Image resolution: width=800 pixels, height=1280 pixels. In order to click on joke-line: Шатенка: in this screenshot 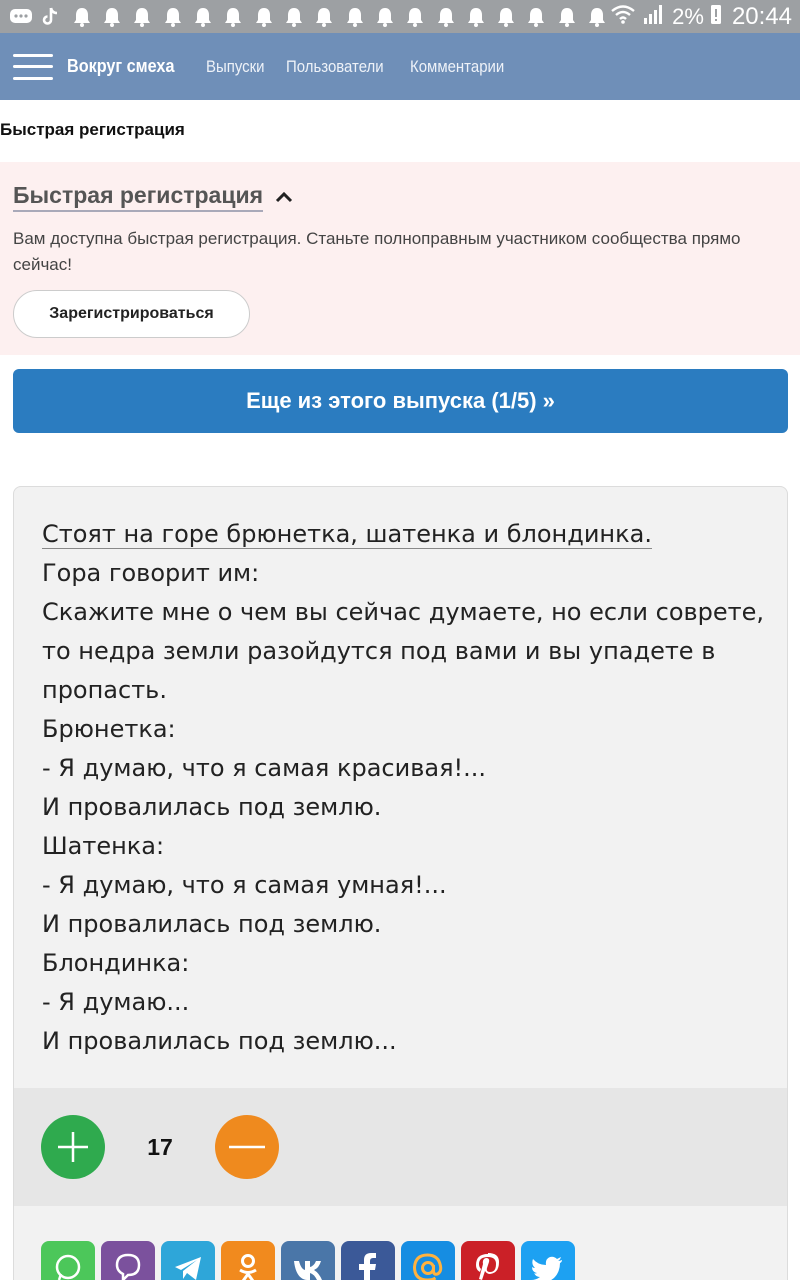, I will do `click(103, 846)`.